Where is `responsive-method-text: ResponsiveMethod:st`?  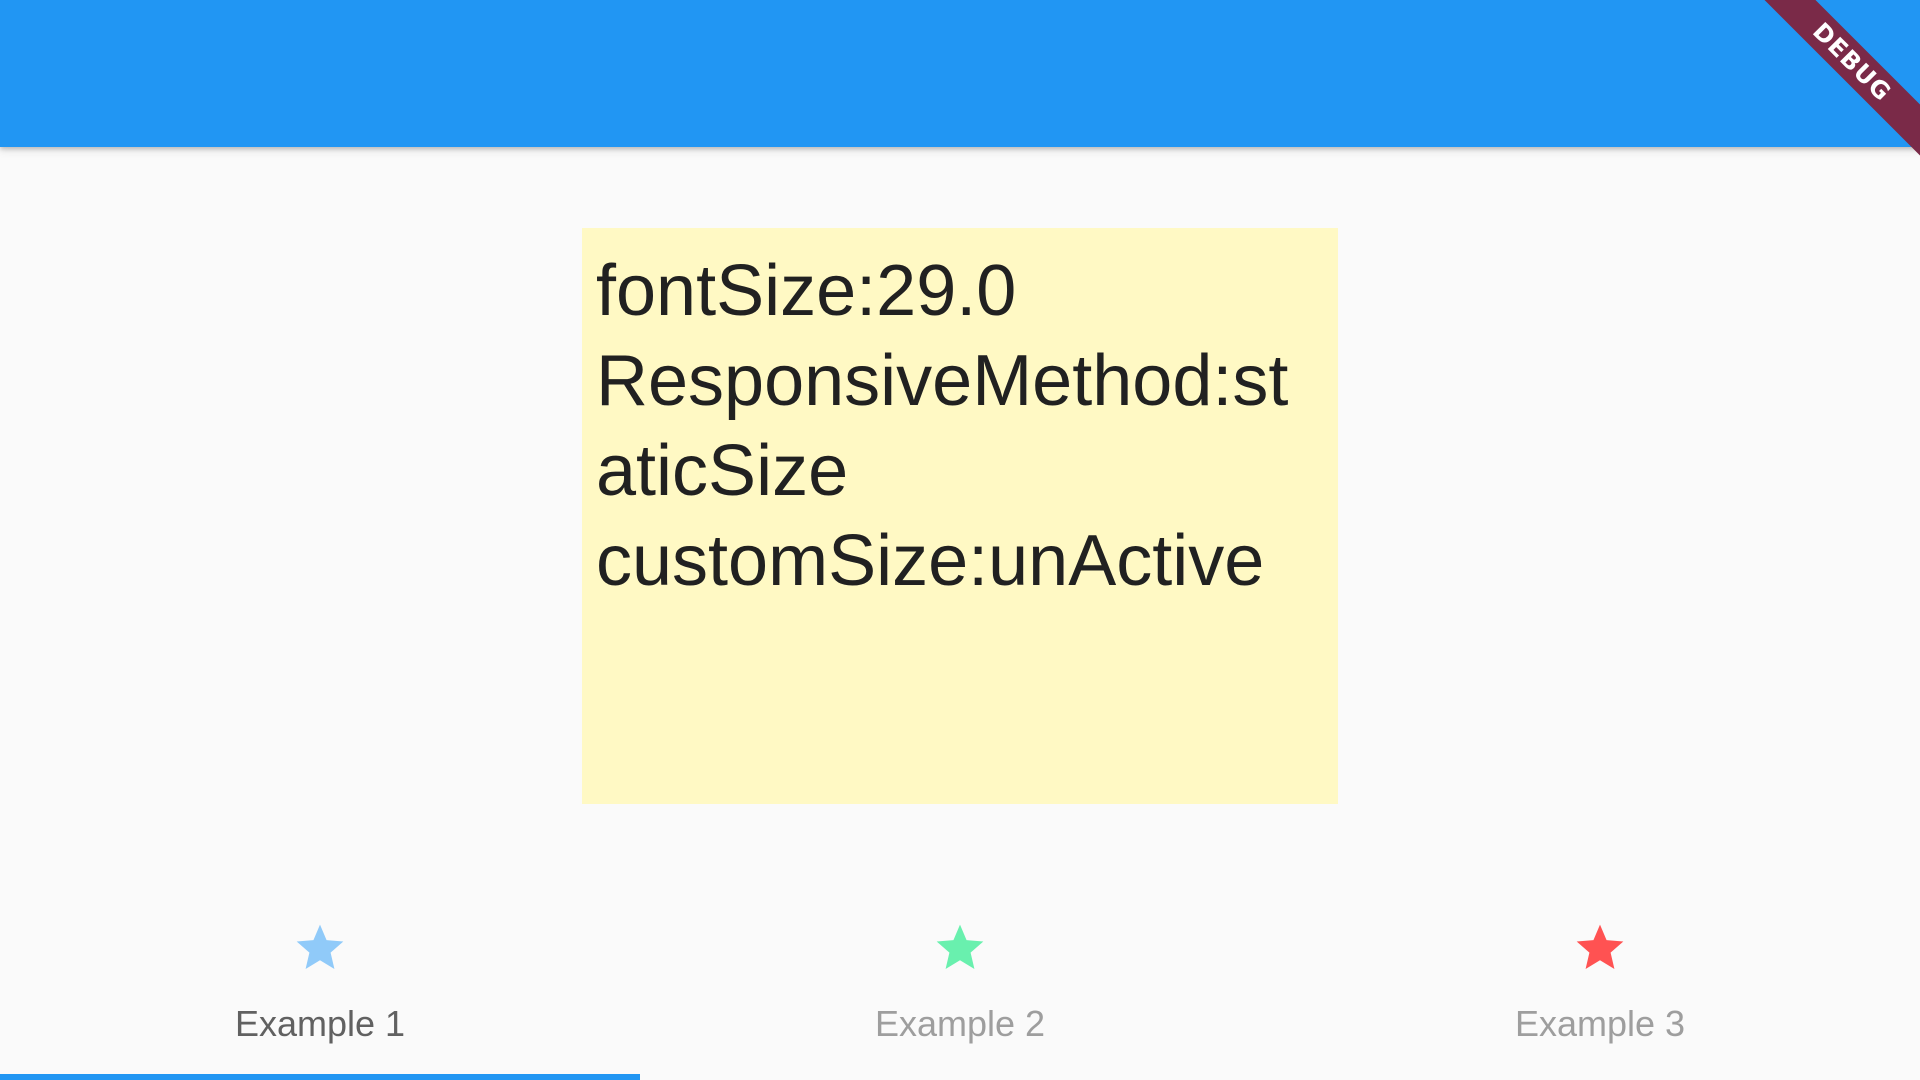
responsive-method-text: ResponsiveMethod:st is located at coordinates (942, 381).